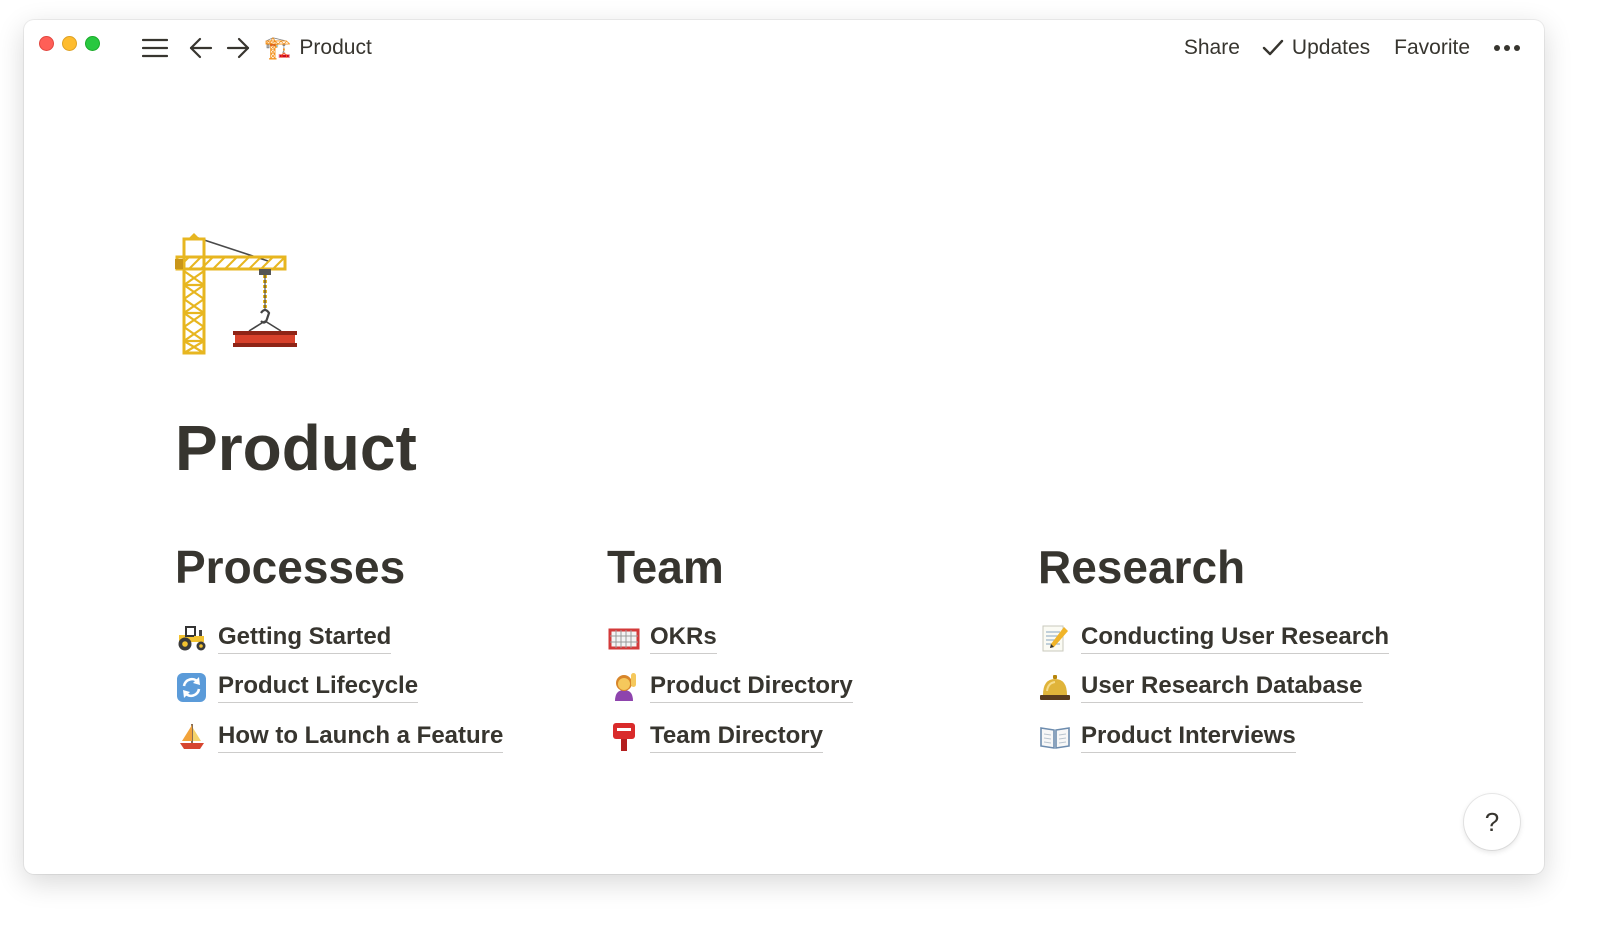  Describe the element at coordinates (191, 637) in the screenshot. I see `tractor-icon` at that location.